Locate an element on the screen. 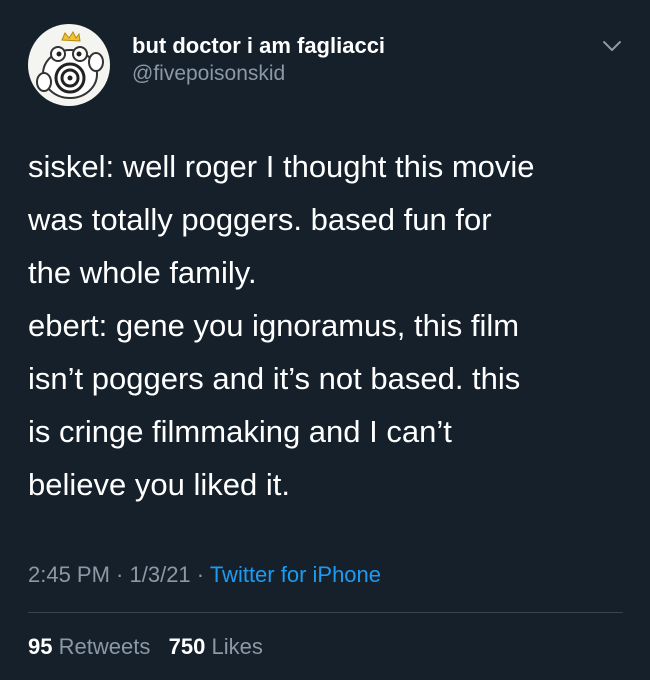 Image resolution: width=650 pixels, height=680 pixels. retweets-count: 95 is located at coordinates (40, 646).